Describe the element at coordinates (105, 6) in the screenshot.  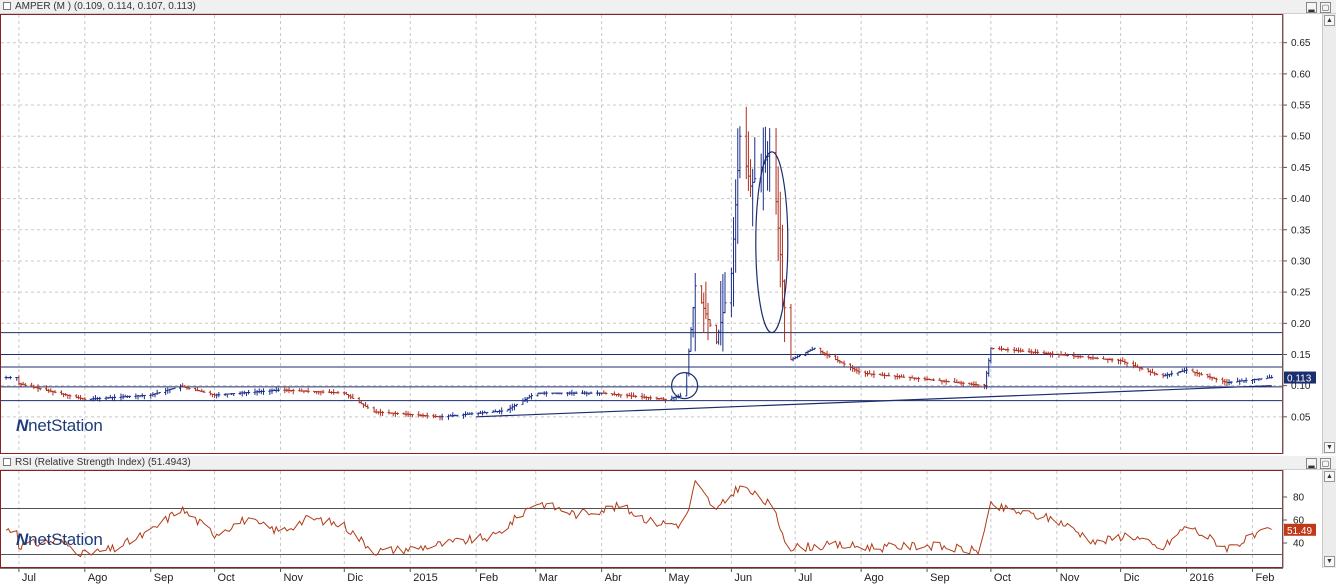
I see `main-panel-title: AMPER (M ) (0.109, 0.114, 0.107, 0.113)` at that location.